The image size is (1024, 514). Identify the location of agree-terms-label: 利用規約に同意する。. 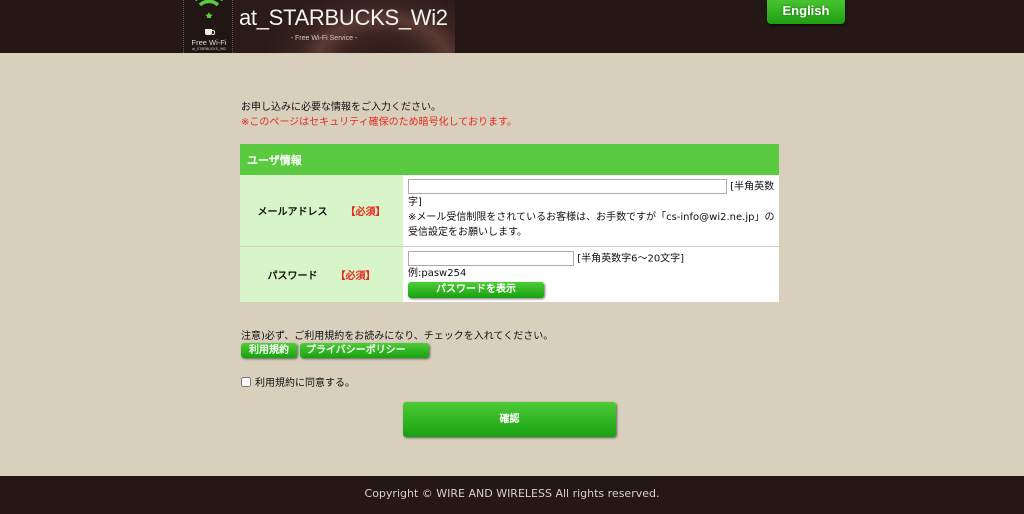
(305, 383).